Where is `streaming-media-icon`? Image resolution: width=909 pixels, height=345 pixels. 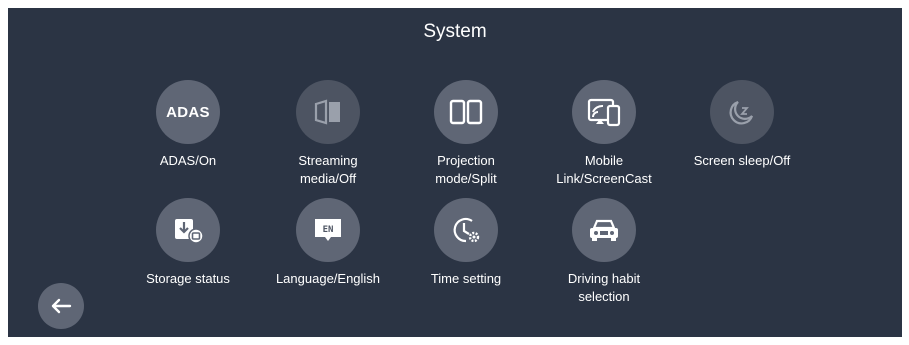
streaming-media-icon is located at coordinates (327, 112).